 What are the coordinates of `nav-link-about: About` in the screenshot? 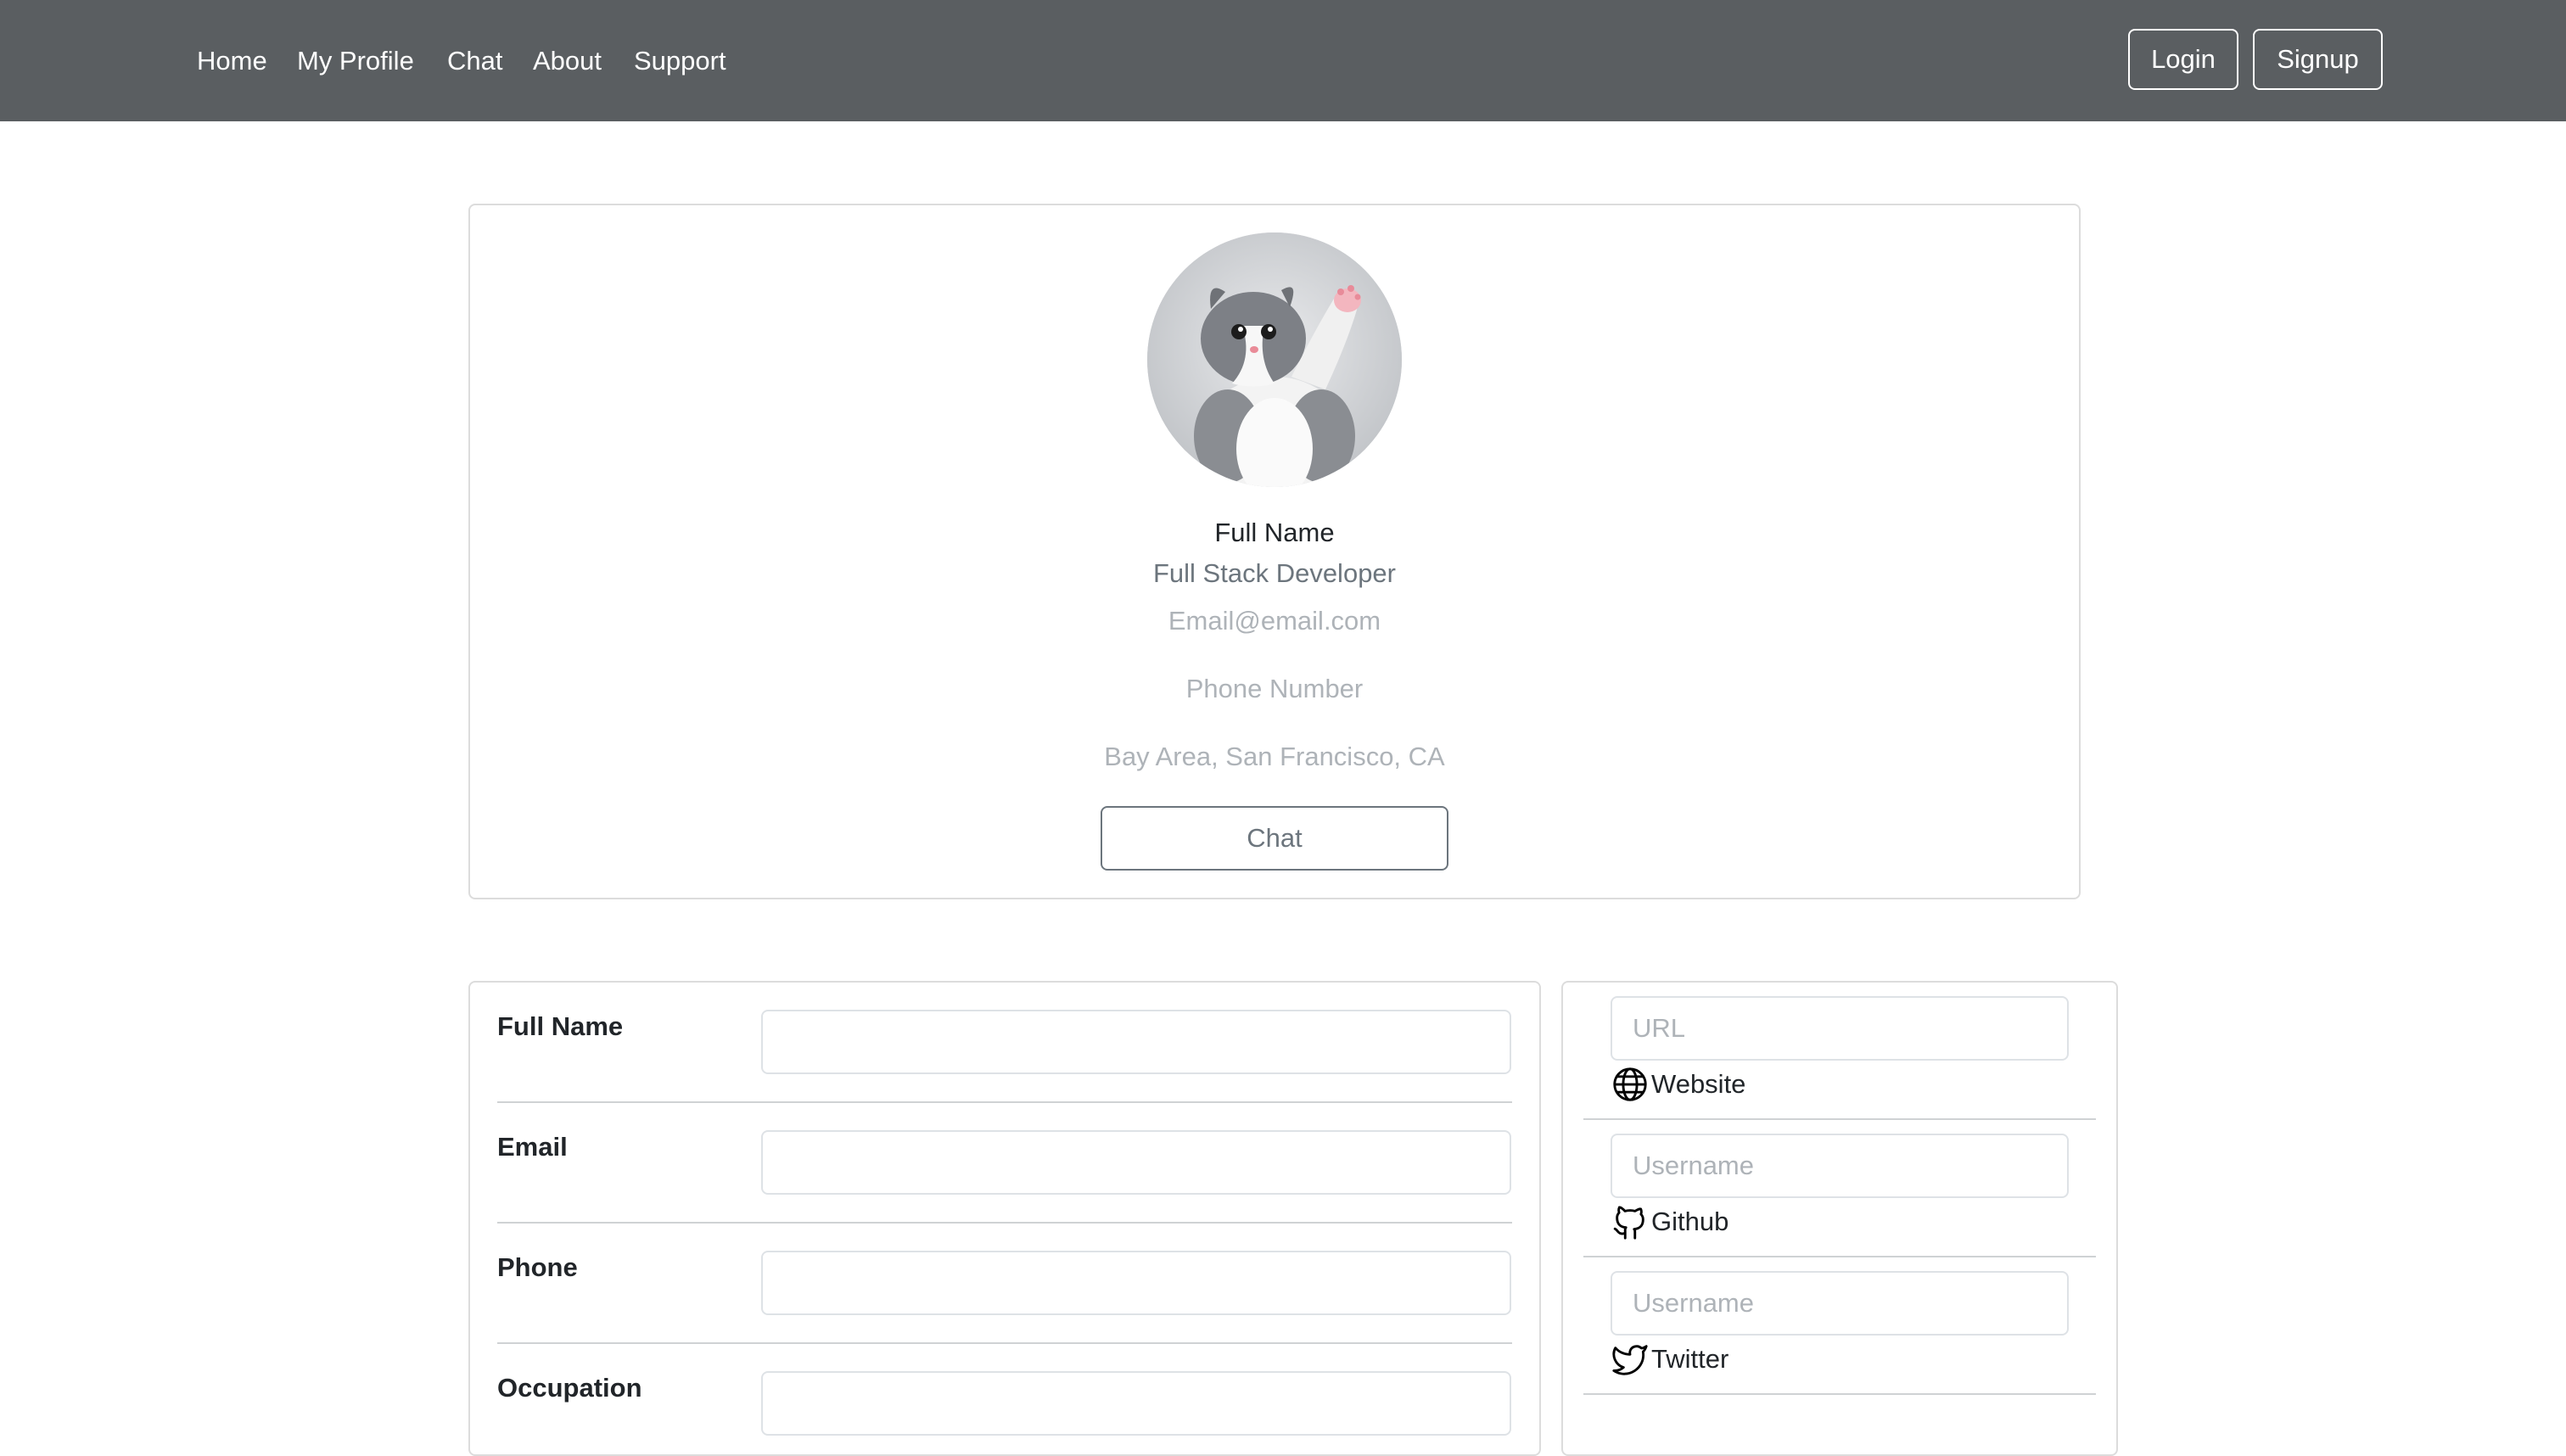 It's located at (567, 61).